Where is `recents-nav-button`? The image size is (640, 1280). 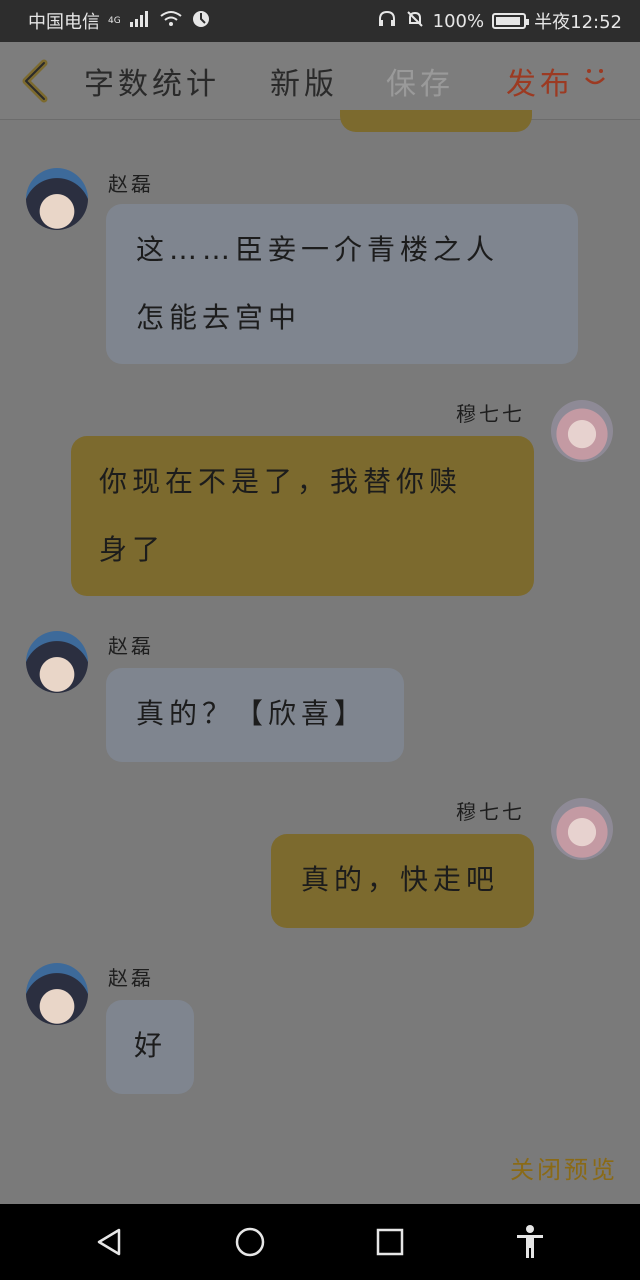 recents-nav-button is located at coordinates (390, 1242).